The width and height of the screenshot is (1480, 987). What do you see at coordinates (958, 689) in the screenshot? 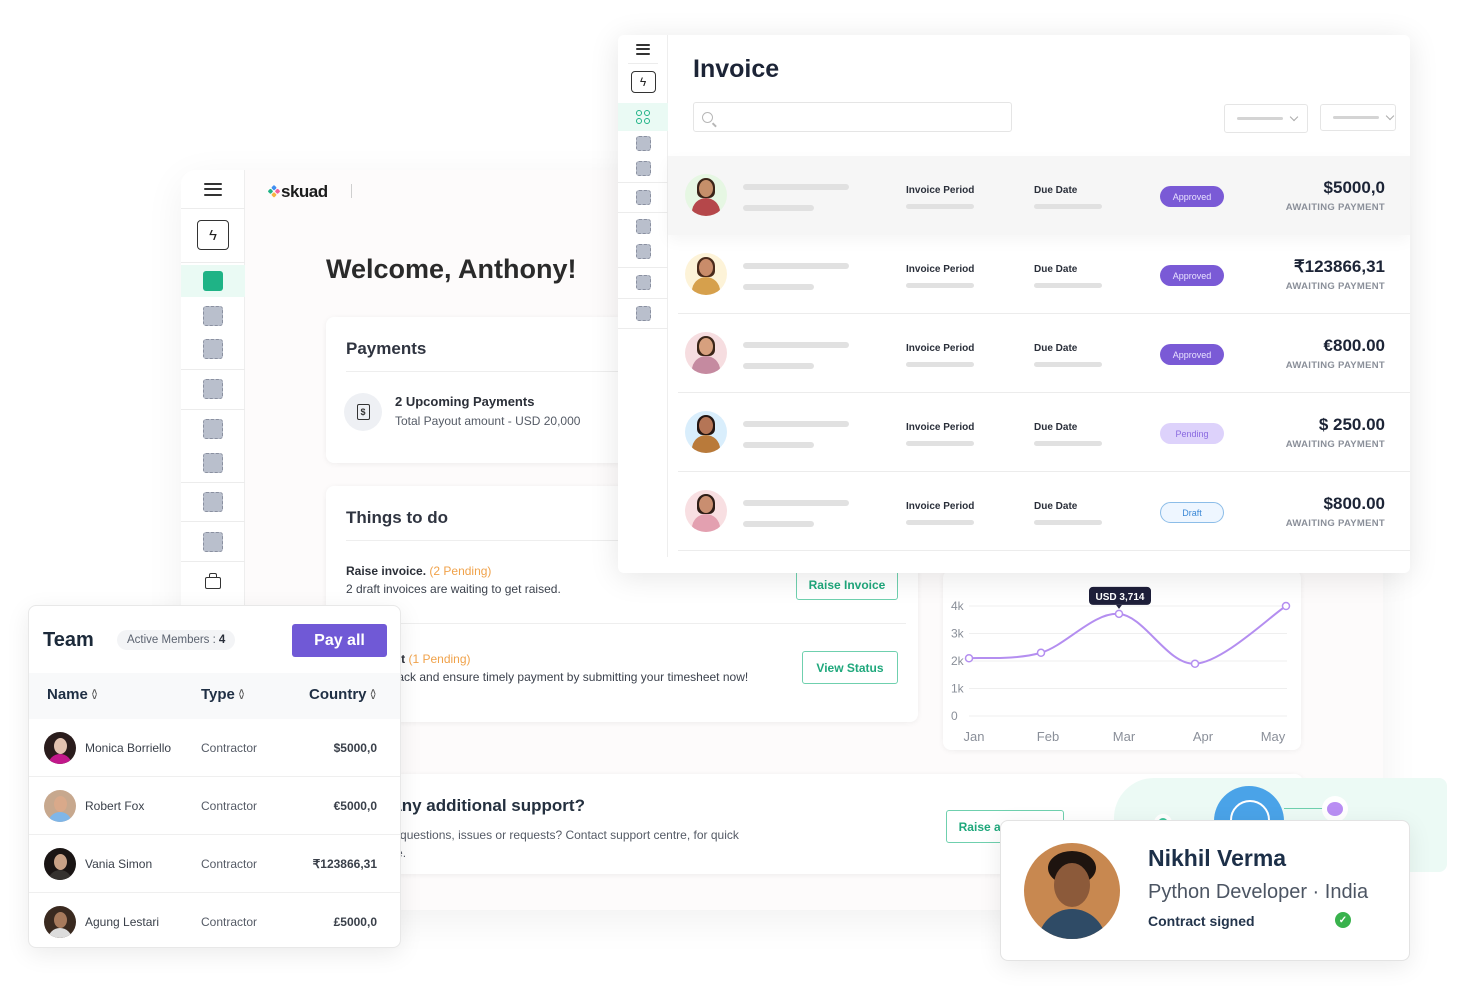
I see `y-tick-label: 1k` at bounding box center [958, 689].